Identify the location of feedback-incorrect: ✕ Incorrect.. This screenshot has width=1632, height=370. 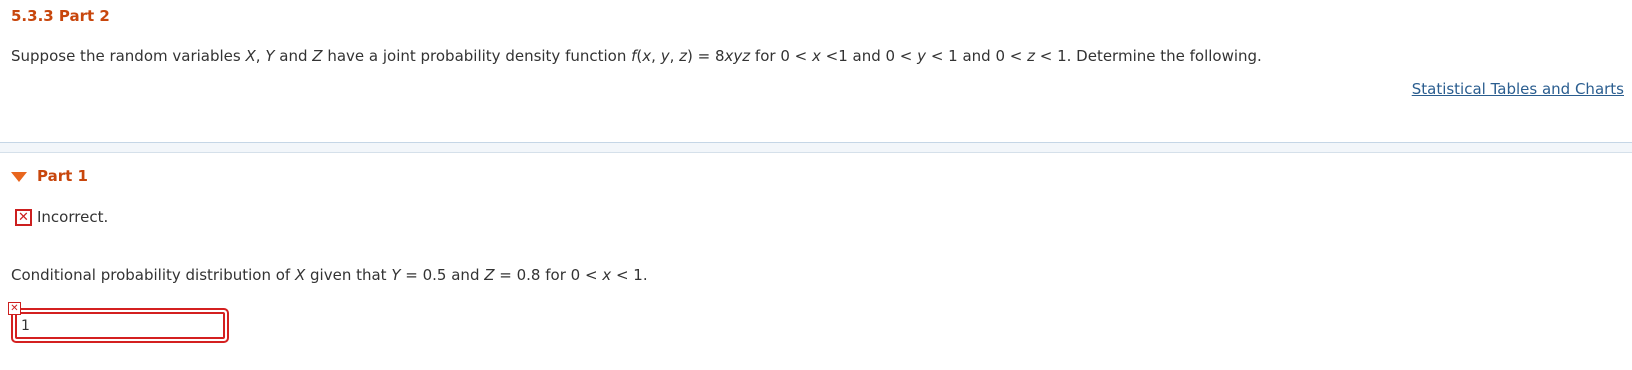
(61, 217).